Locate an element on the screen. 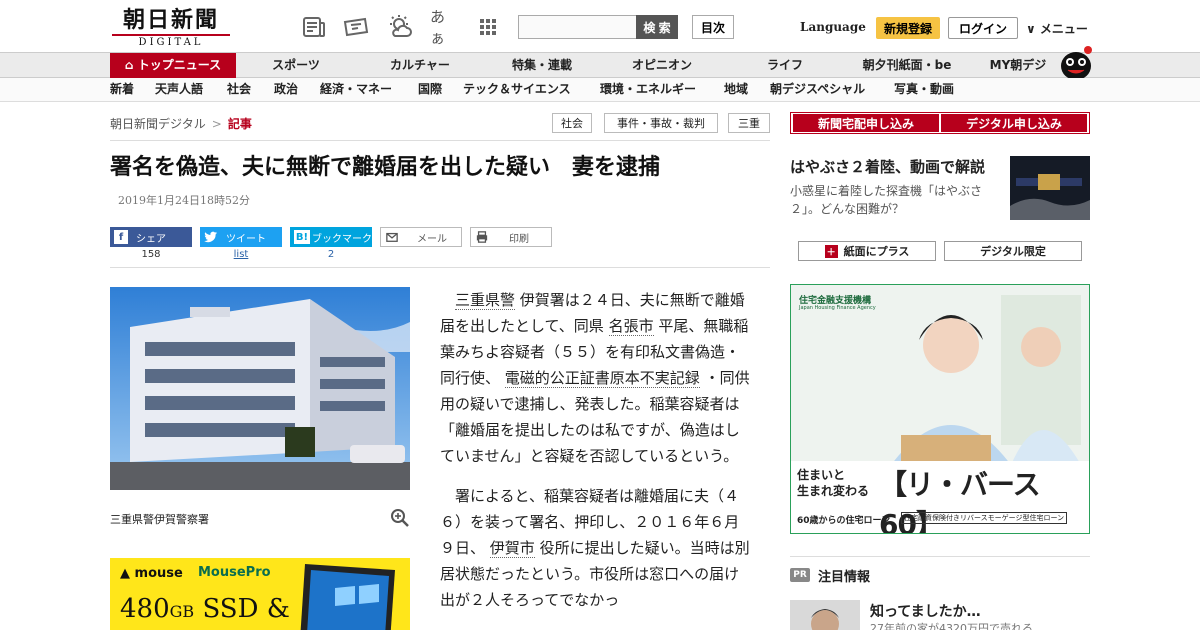 The width and height of the screenshot is (1200, 630). mail-button: メール is located at coordinates (421, 237).